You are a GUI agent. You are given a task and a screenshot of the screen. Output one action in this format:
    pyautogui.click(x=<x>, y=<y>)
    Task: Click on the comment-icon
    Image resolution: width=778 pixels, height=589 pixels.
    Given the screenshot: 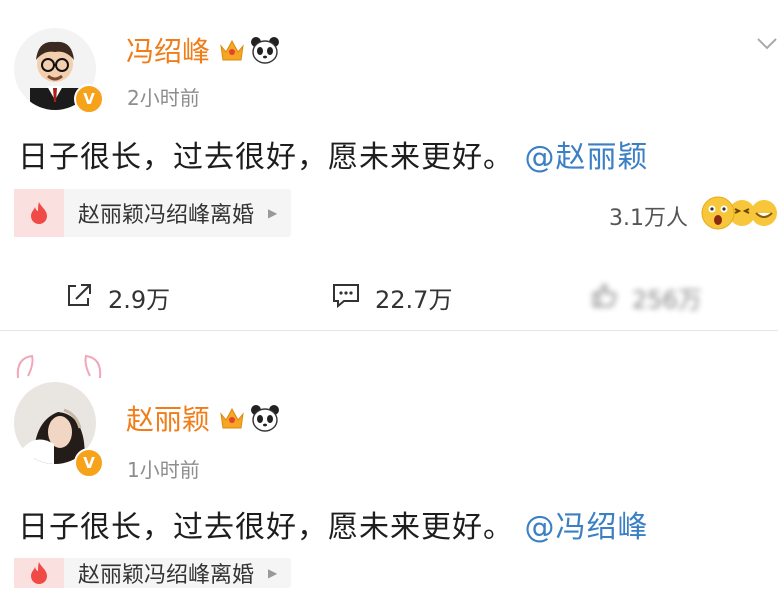 What is the action you would take?
    pyautogui.click(x=346, y=298)
    